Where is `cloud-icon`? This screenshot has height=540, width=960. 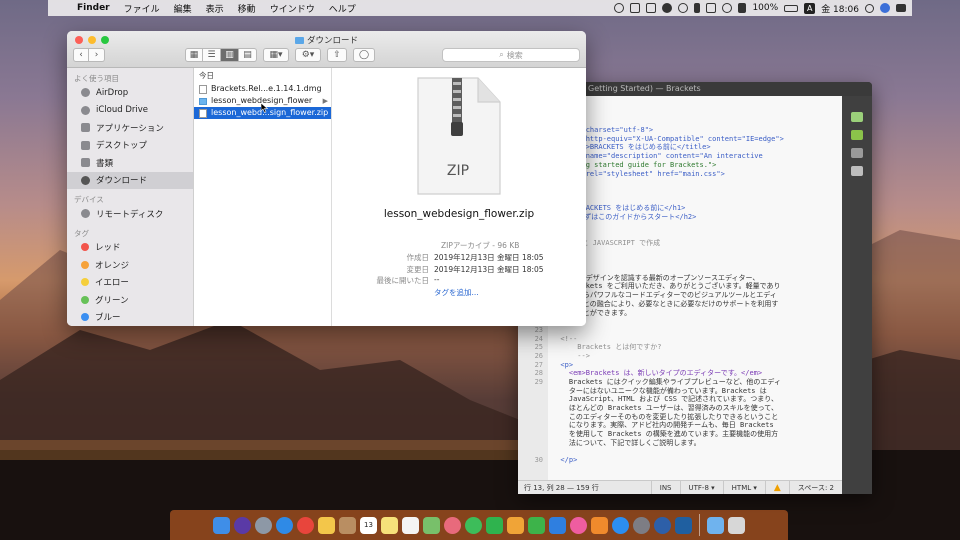 cloud-icon is located at coordinates (667, 8).